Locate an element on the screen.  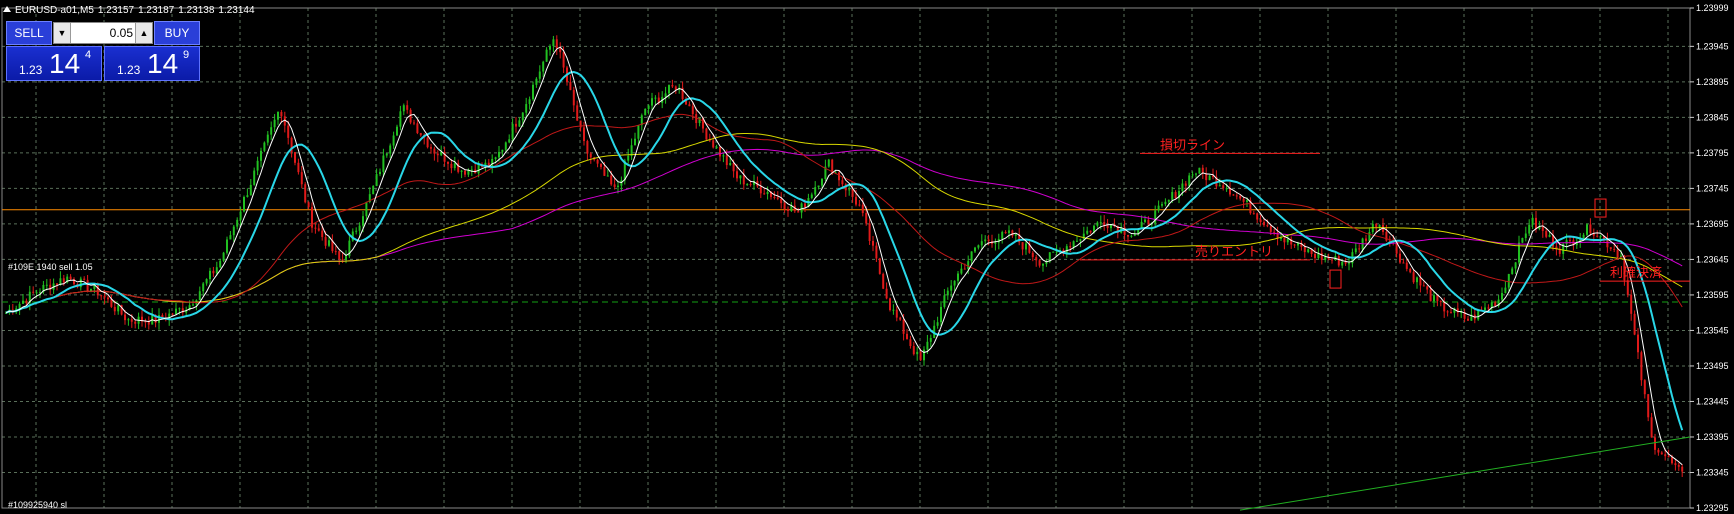
sell-button: SELL is located at coordinates (29, 33).